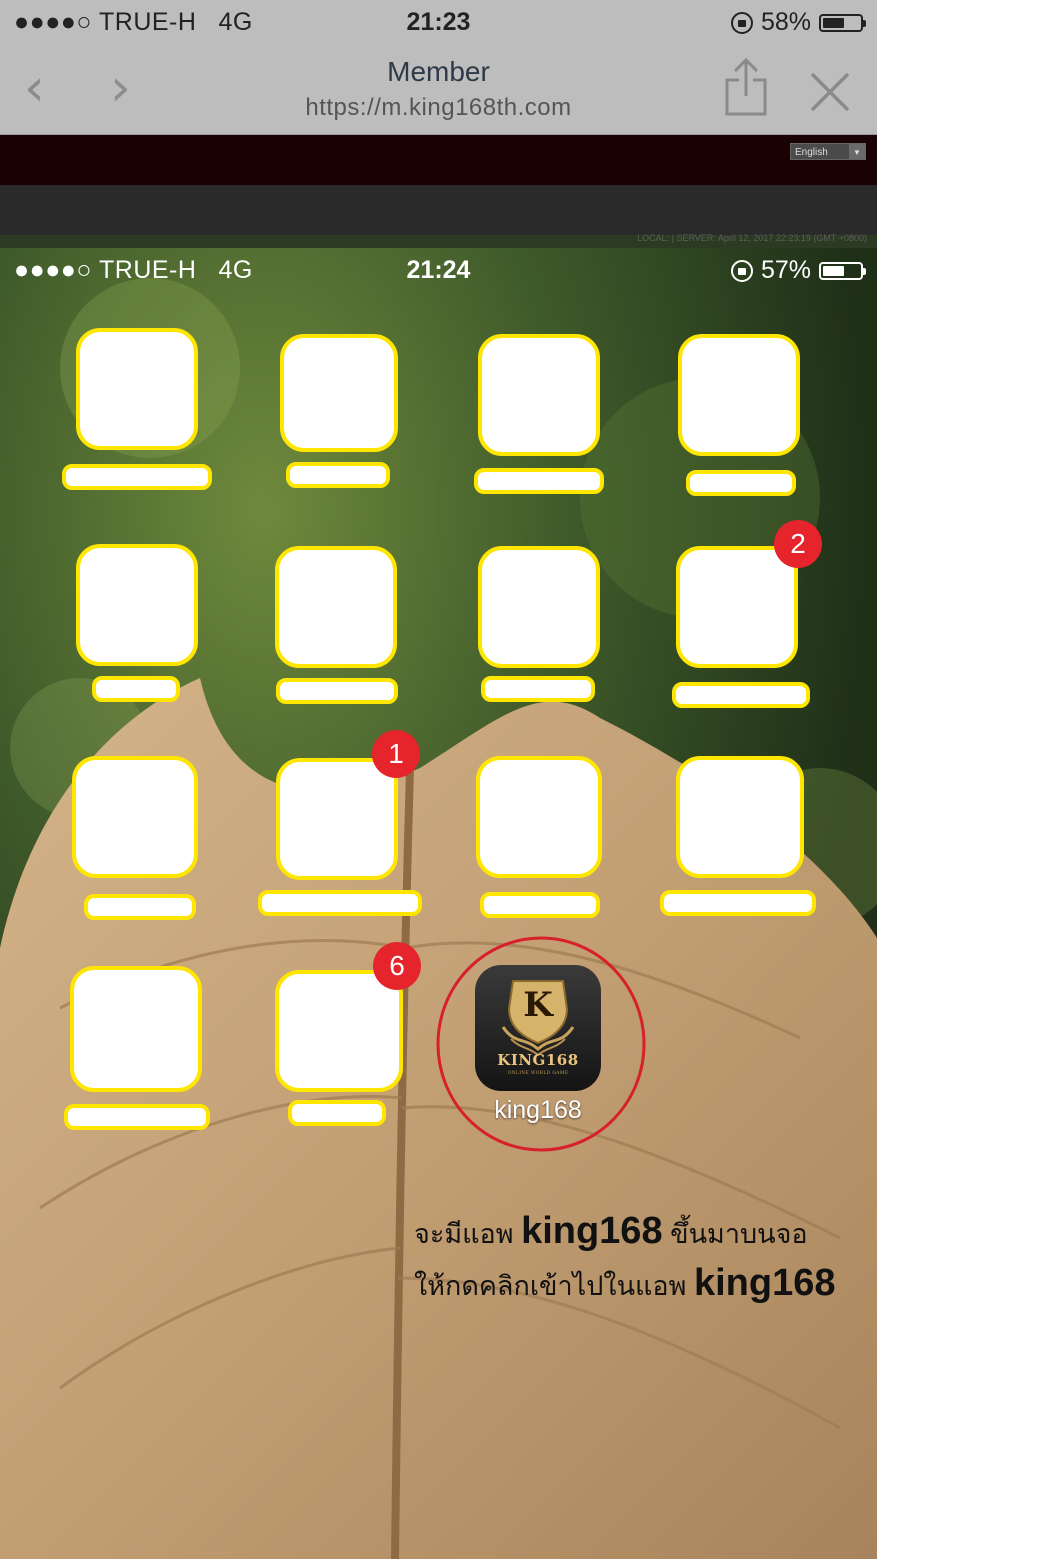 Image resolution: width=1052 pixels, height=1559 pixels. I want to click on instruction-text: จะมีแอพ, so click(464, 1234).